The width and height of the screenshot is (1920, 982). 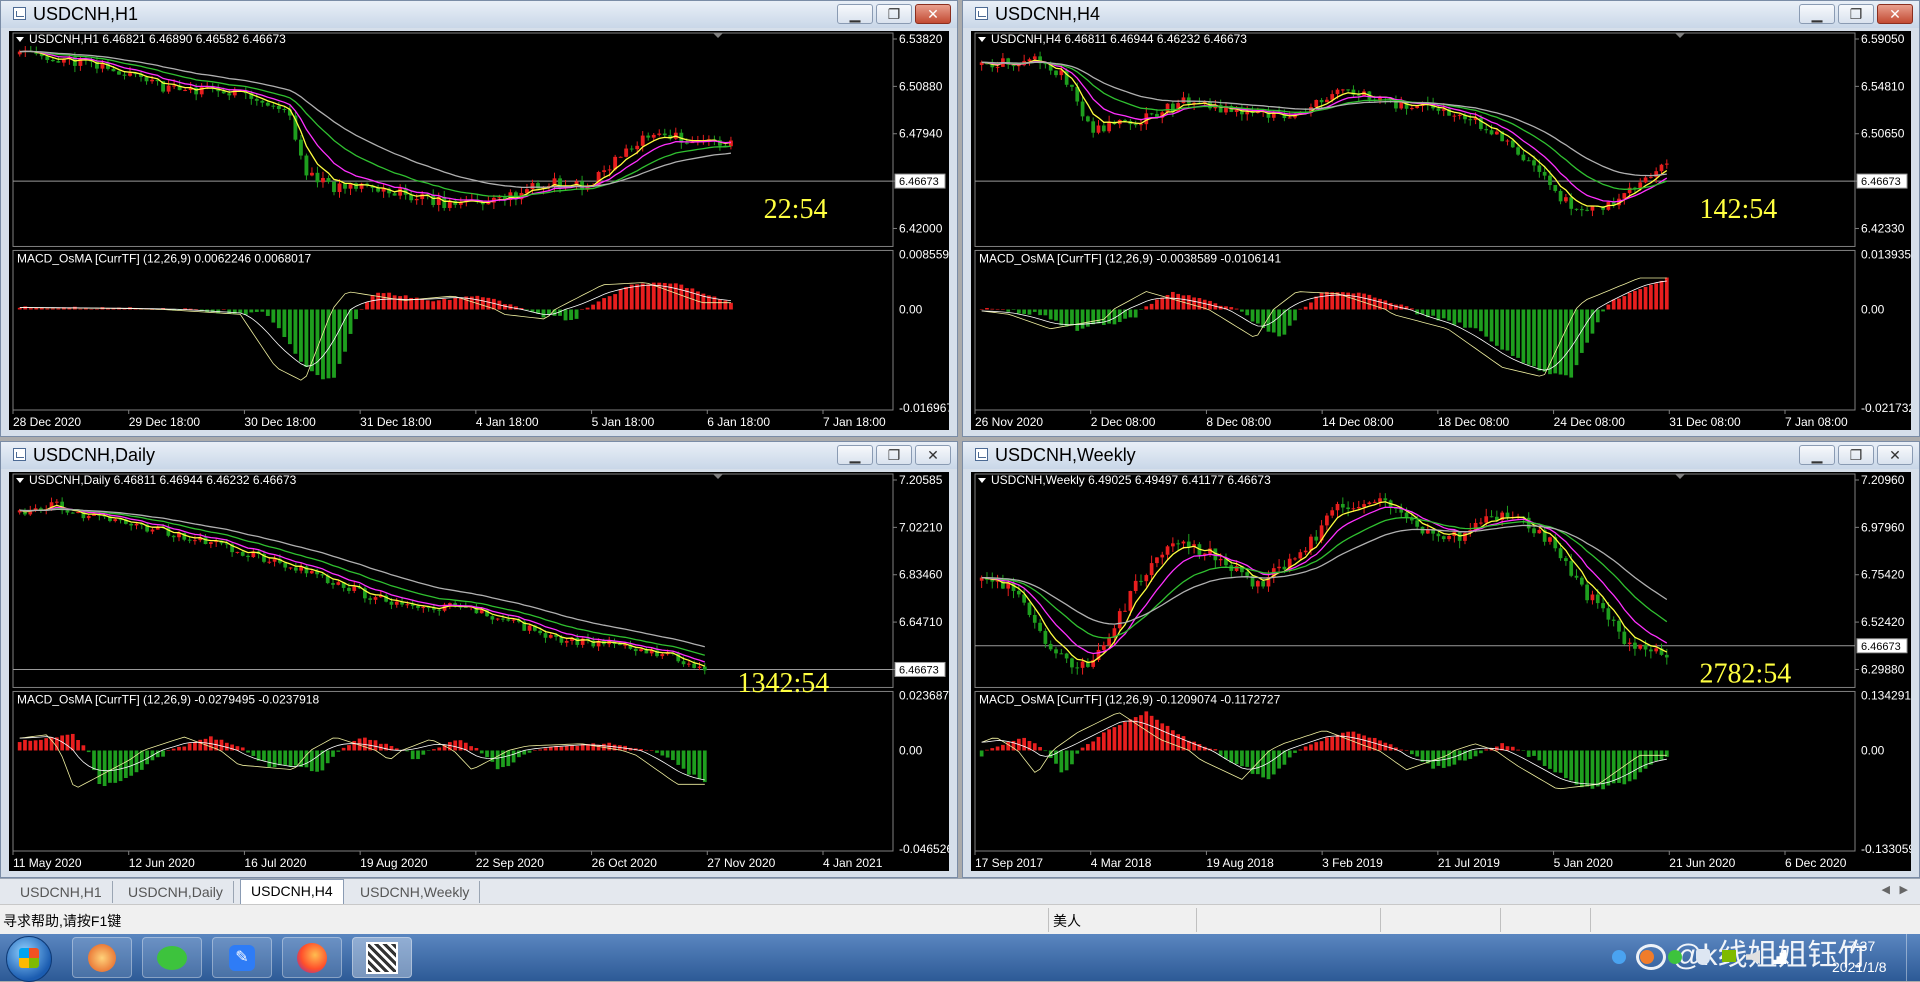 I want to click on clock-date: 2021/1/8, so click(x=1859, y=967).